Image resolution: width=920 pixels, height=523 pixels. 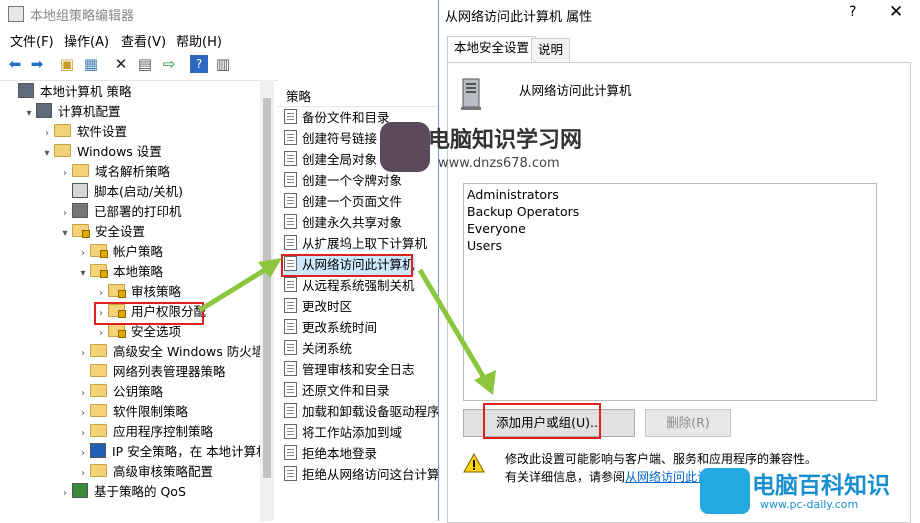 I want to click on forward-icon: ➡, so click(x=37, y=64).